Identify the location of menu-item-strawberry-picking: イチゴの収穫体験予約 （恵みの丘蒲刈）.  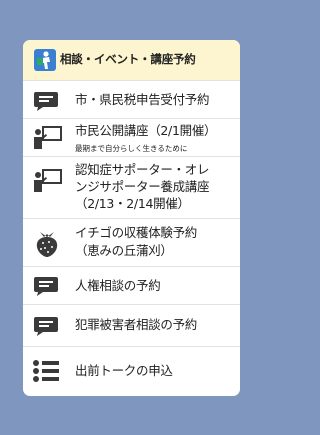
(131, 242).